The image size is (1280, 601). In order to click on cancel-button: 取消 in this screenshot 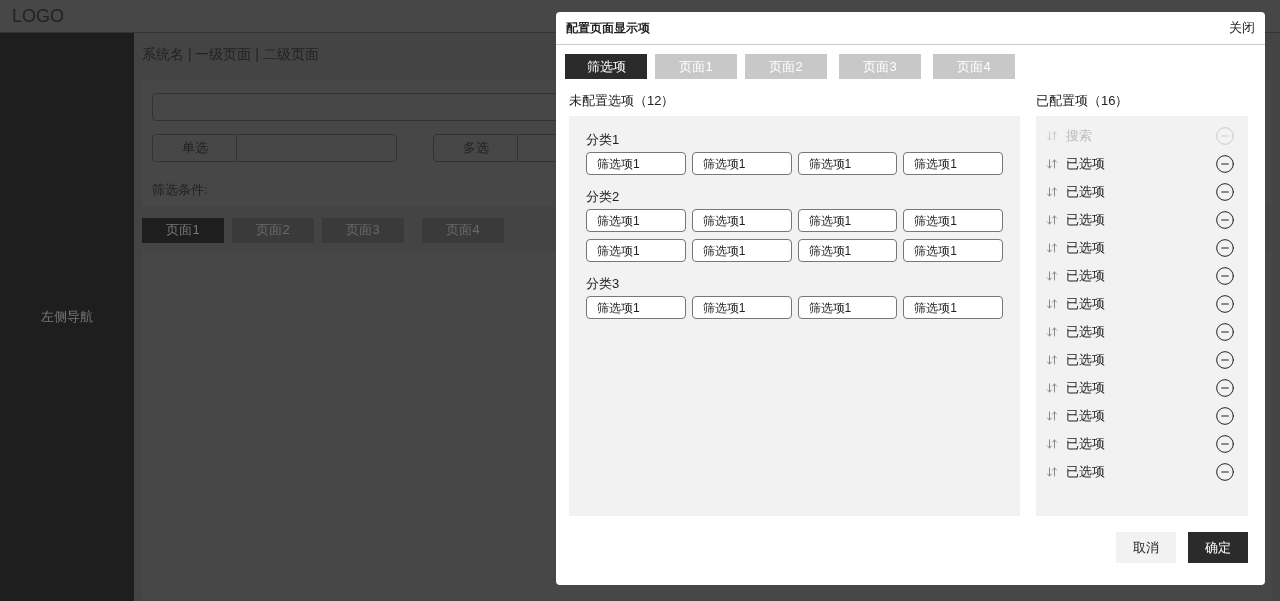, I will do `click(1146, 547)`.